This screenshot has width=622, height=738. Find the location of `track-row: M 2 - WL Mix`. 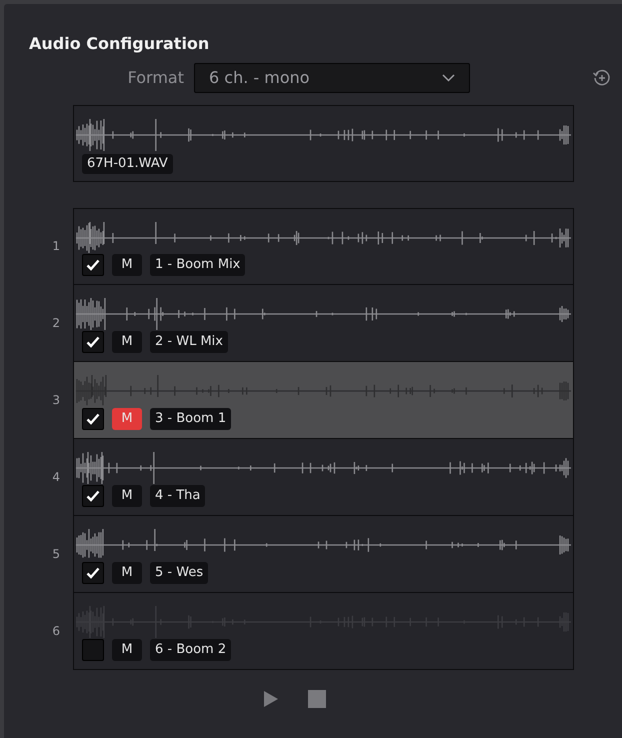

track-row: M 2 - WL Mix is located at coordinates (323, 323).